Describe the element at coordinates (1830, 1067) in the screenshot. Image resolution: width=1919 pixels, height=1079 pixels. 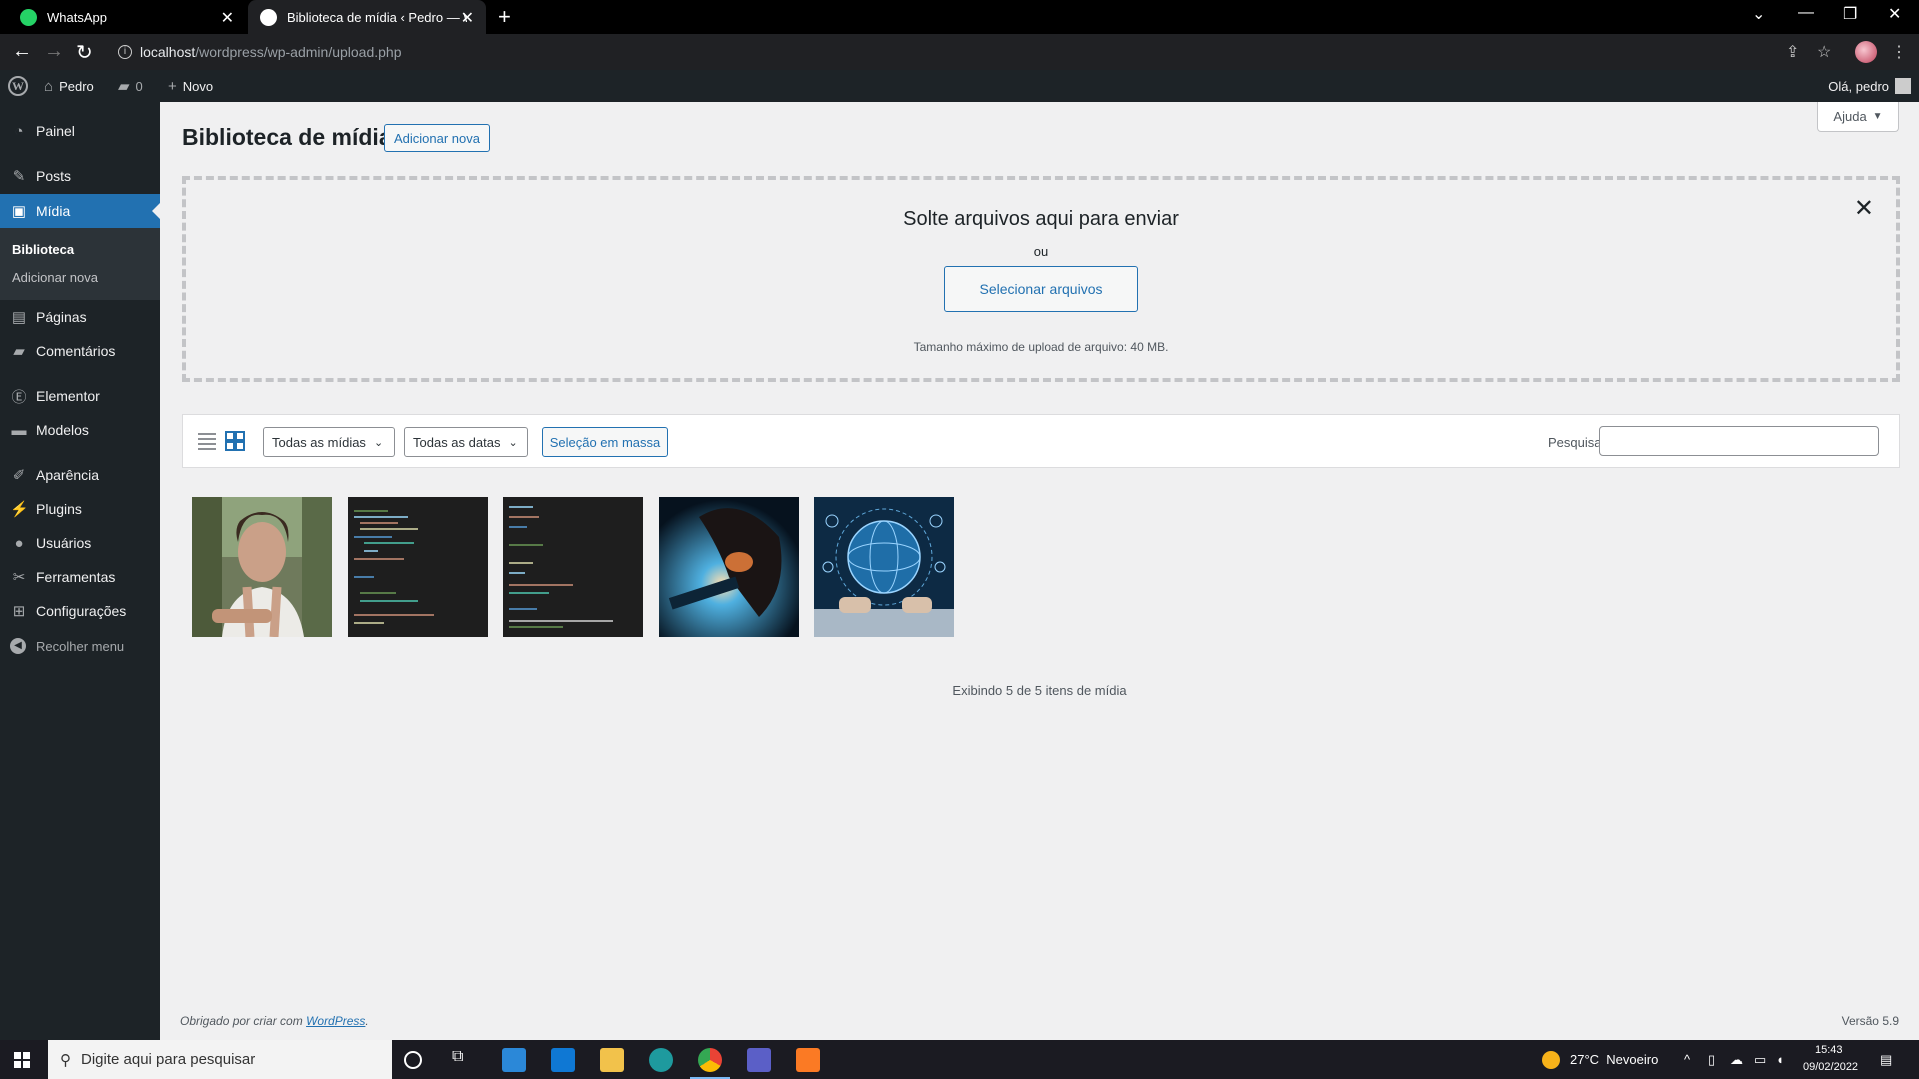
I see `clock-date: 09/02/2022` at that location.